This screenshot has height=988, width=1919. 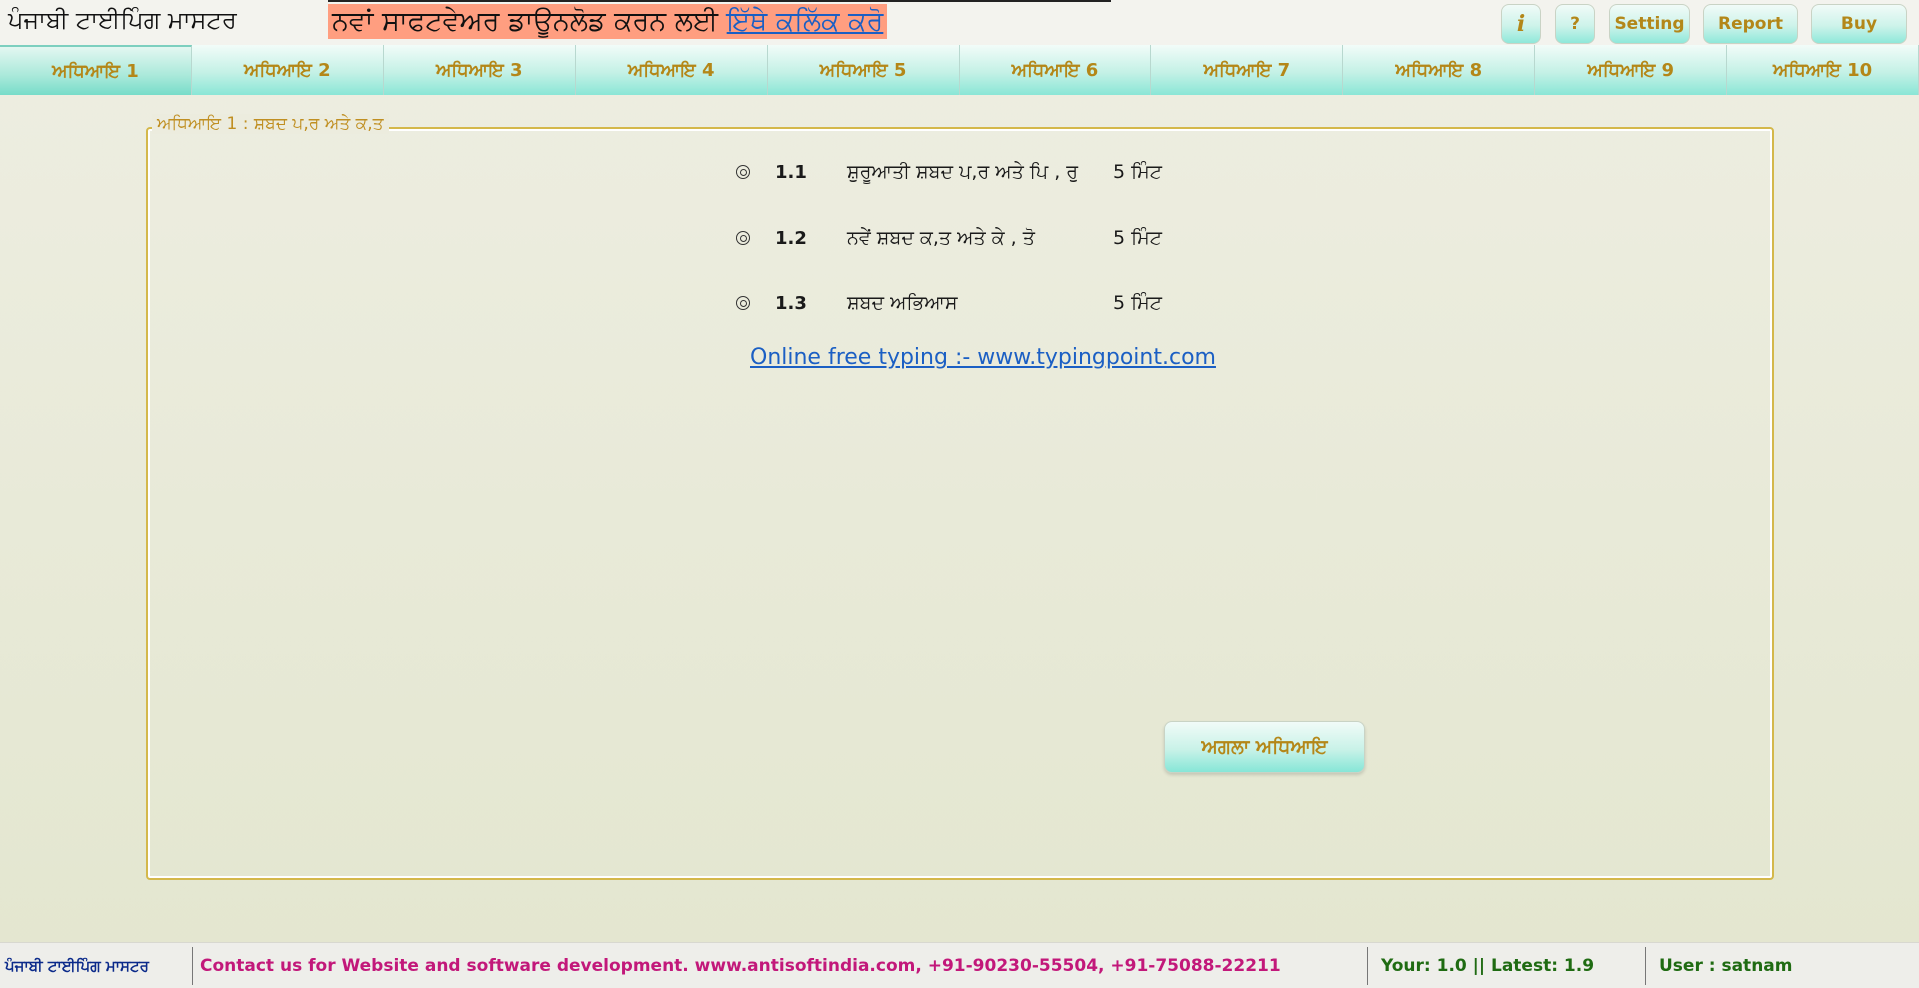 What do you see at coordinates (791, 303) in the screenshot?
I see `lesson-number: 1.3` at bounding box center [791, 303].